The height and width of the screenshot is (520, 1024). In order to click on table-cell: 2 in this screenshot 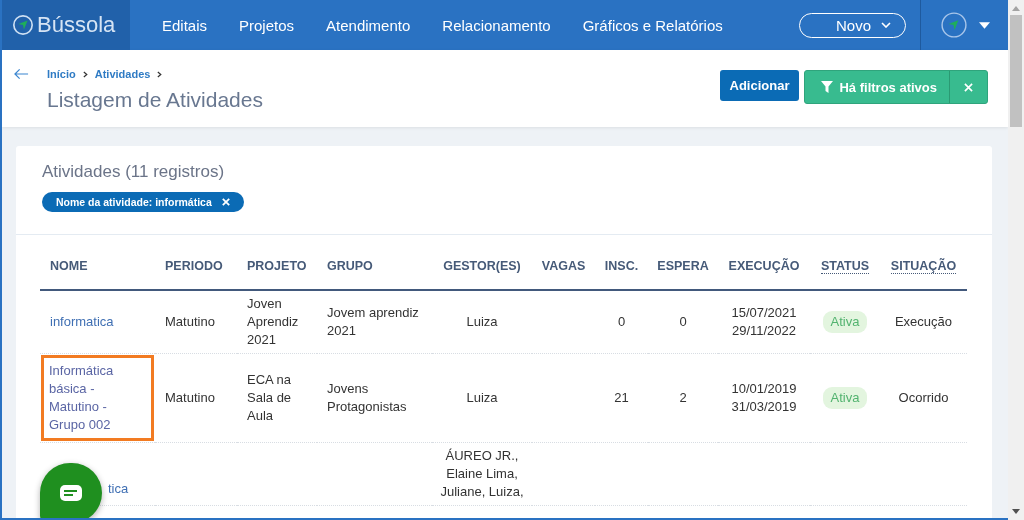, I will do `click(683, 397)`.